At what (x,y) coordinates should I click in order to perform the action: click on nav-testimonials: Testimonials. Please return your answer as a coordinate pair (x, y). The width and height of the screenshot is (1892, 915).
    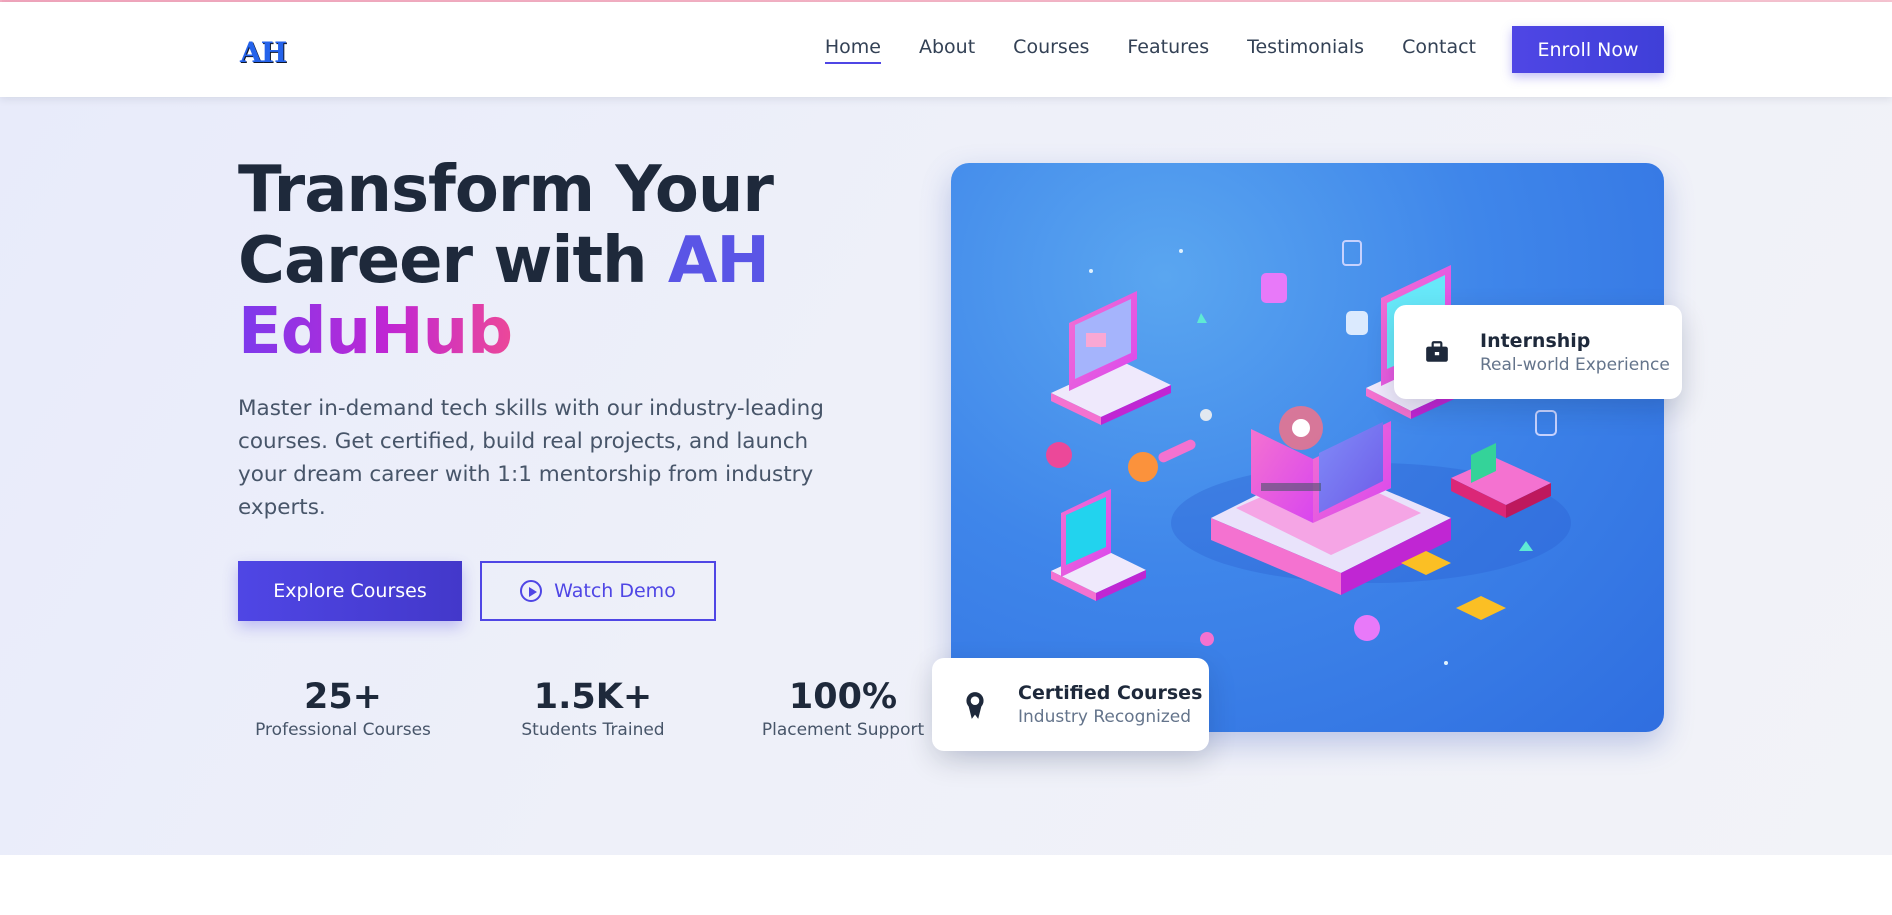
    Looking at the image, I should click on (1305, 50).